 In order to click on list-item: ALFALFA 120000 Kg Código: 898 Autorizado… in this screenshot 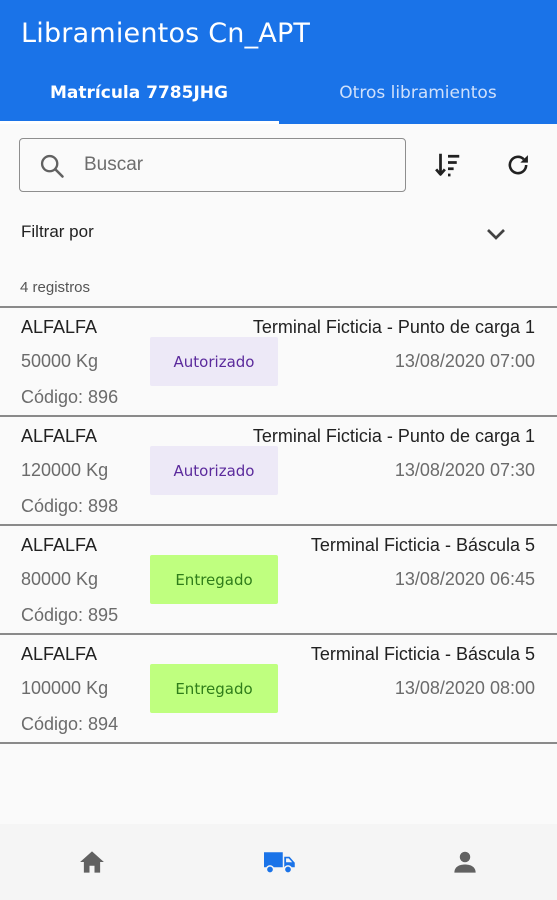, I will do `click(278, 470)`.